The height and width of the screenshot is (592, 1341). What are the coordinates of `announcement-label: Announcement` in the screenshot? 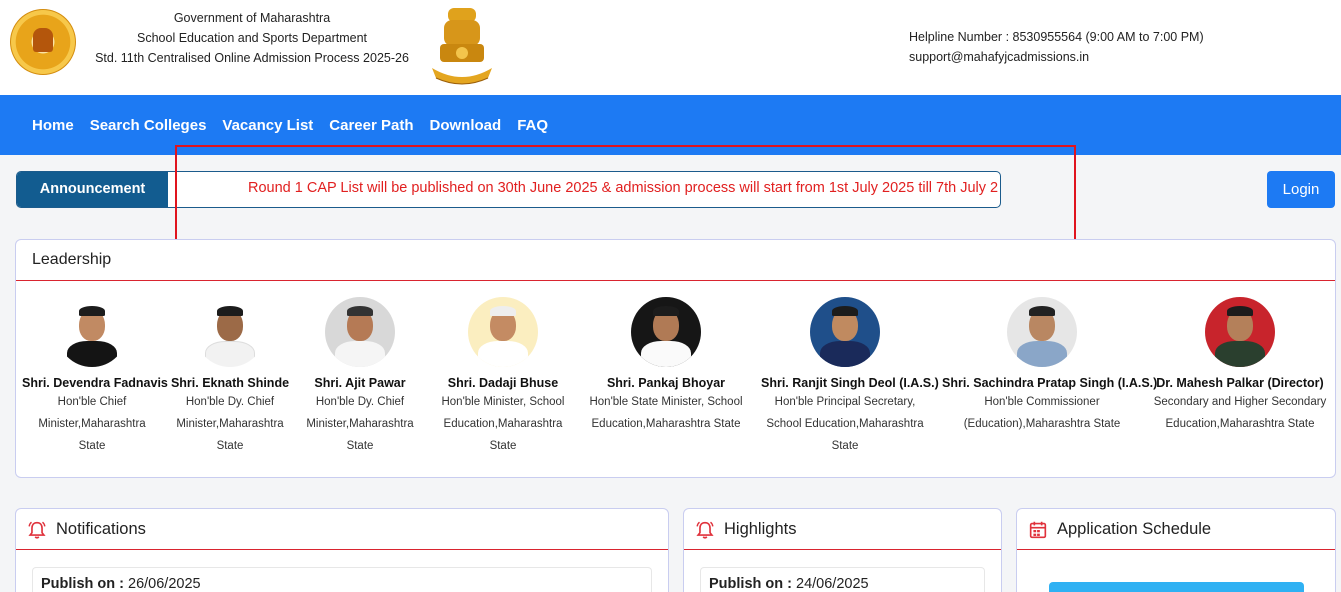 It's located at (92, 189).